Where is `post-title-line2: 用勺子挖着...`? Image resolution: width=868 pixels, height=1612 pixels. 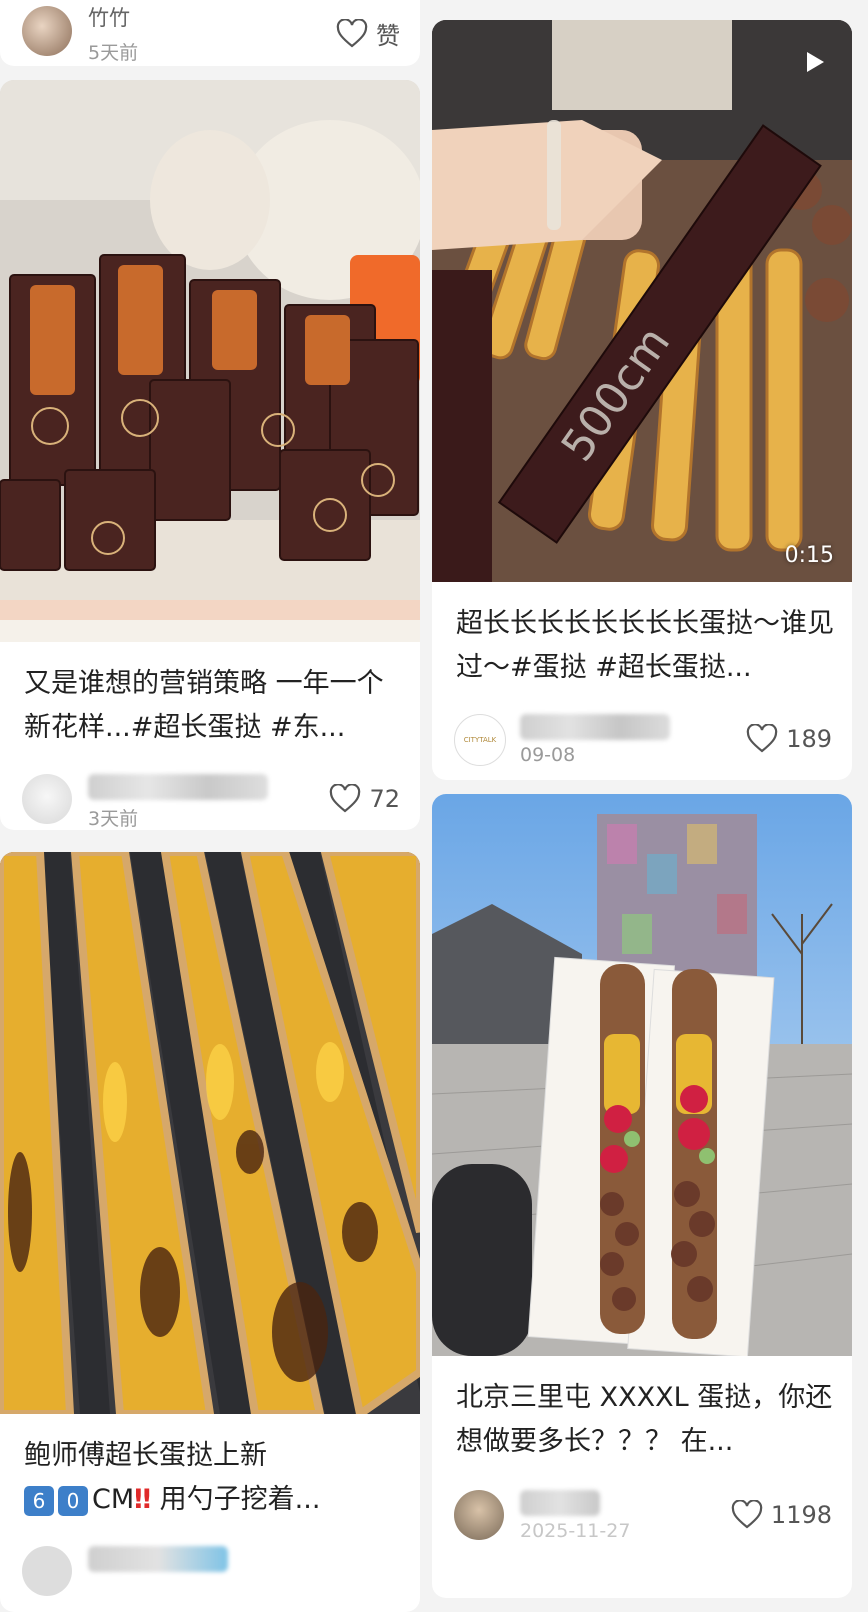
post-title-line2: 用勺子挖着... is located at coordinates (236, 1499).